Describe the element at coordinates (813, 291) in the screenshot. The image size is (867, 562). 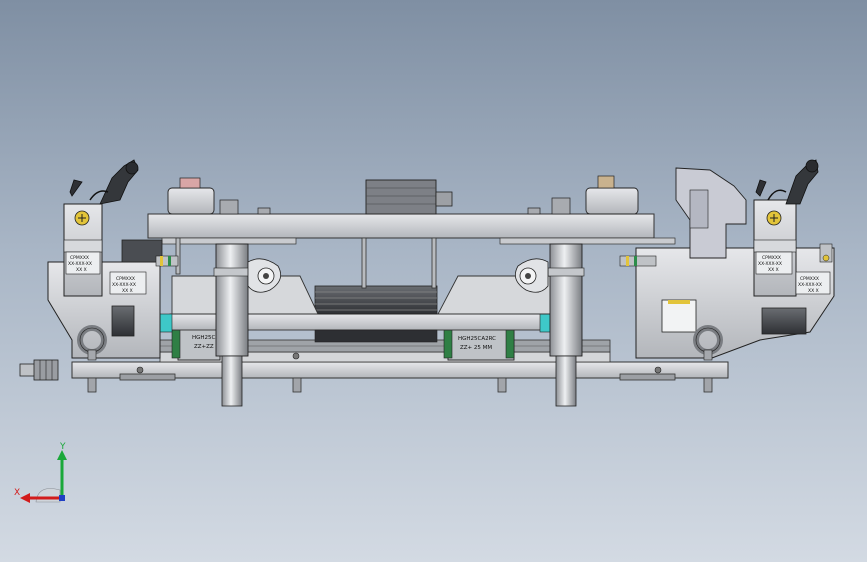
I see `right-plate2-line-3: XX X` at that location.